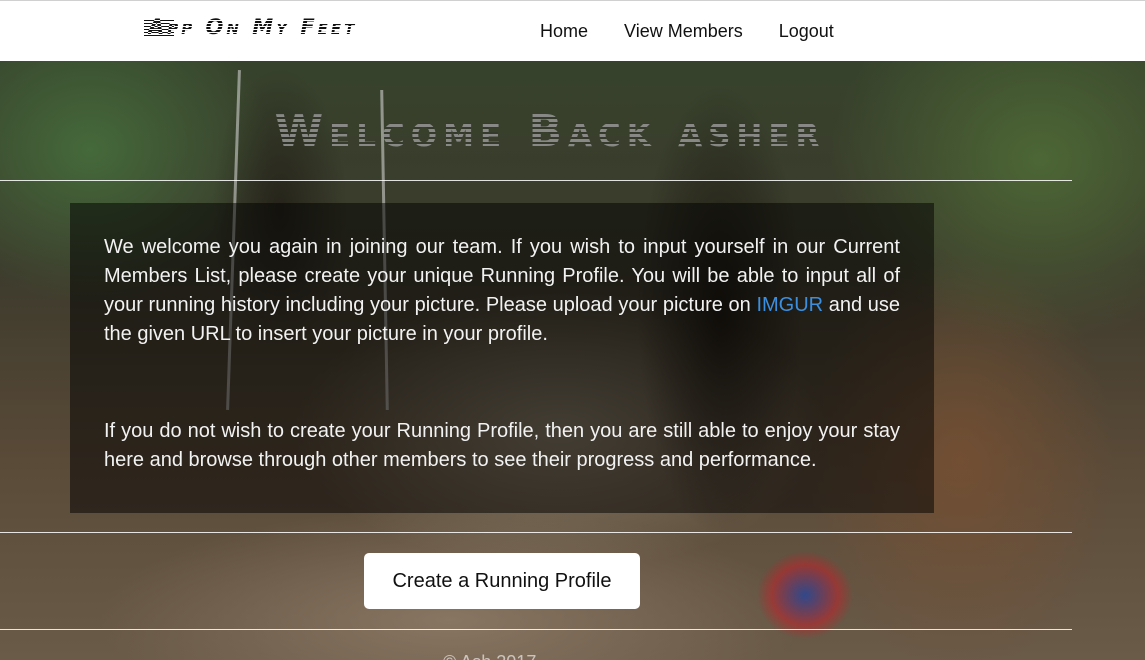 This screenshot has width=1145, height=660. I want to click on imgur-link: IMGUR, so click(789, 305).